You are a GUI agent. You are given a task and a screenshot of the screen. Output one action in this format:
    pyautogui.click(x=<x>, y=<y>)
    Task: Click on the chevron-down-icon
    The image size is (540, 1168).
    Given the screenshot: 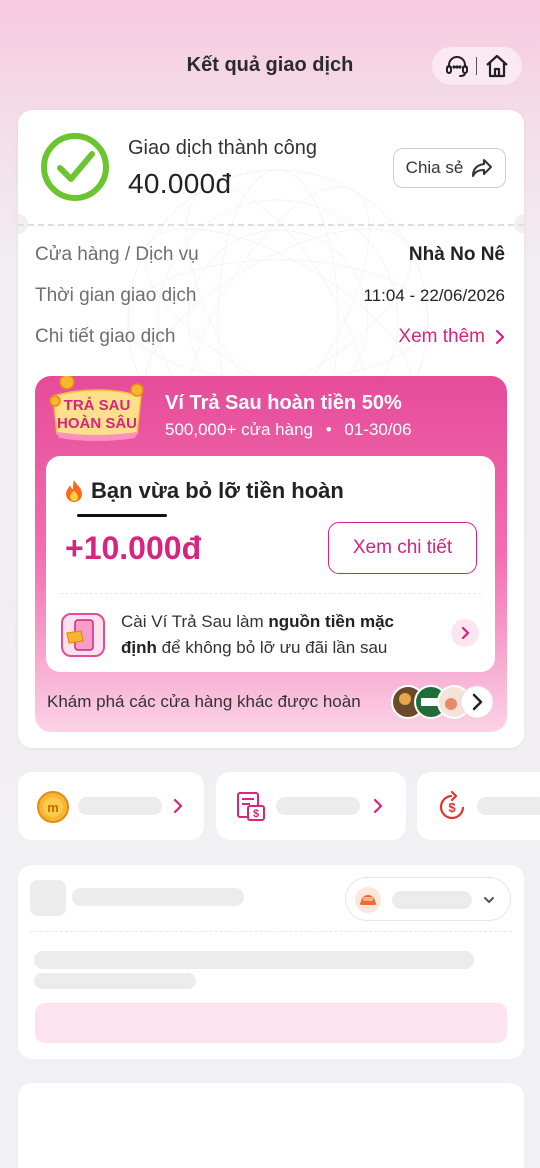 What is the action you would take?
    pyautogui.click(x=489, y=900)
    